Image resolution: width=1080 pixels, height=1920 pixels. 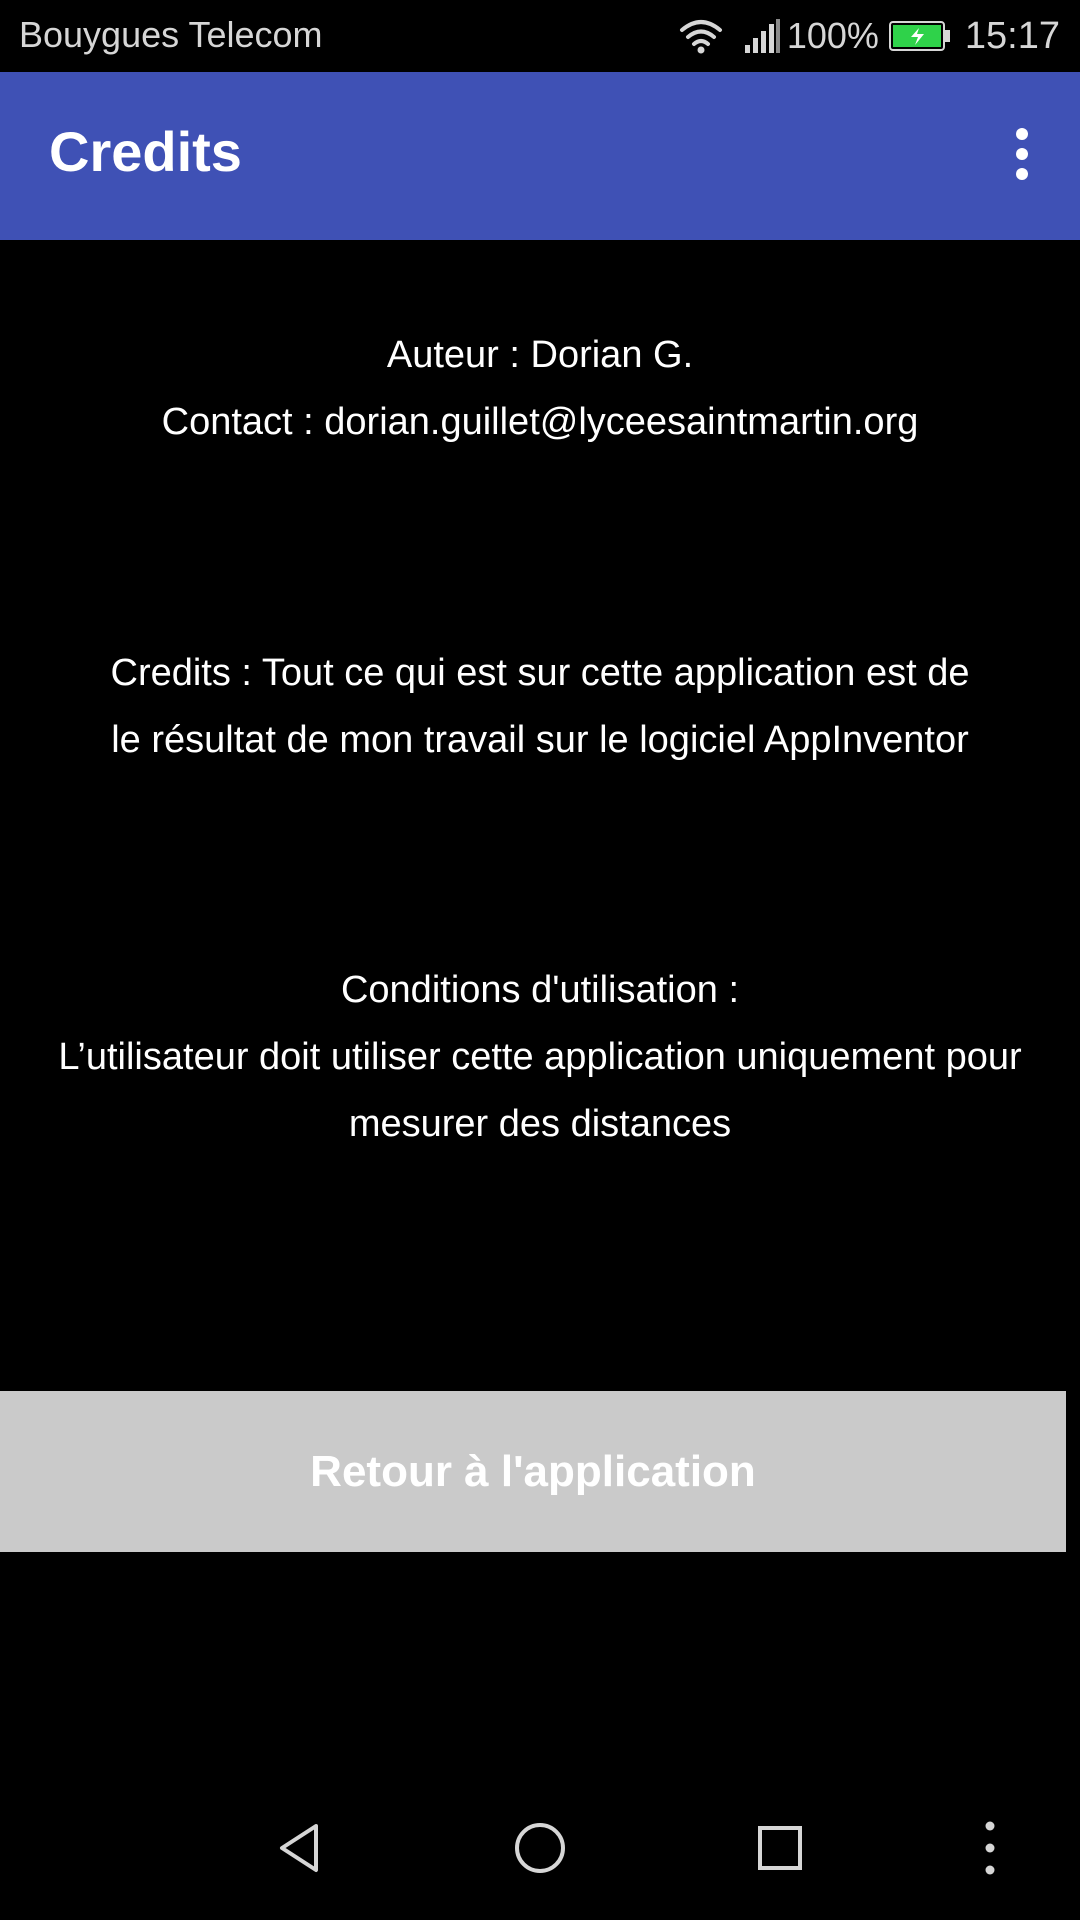 I want to click on conditions-title: Conditions d'utilisation :, so click(x=540, y=990).